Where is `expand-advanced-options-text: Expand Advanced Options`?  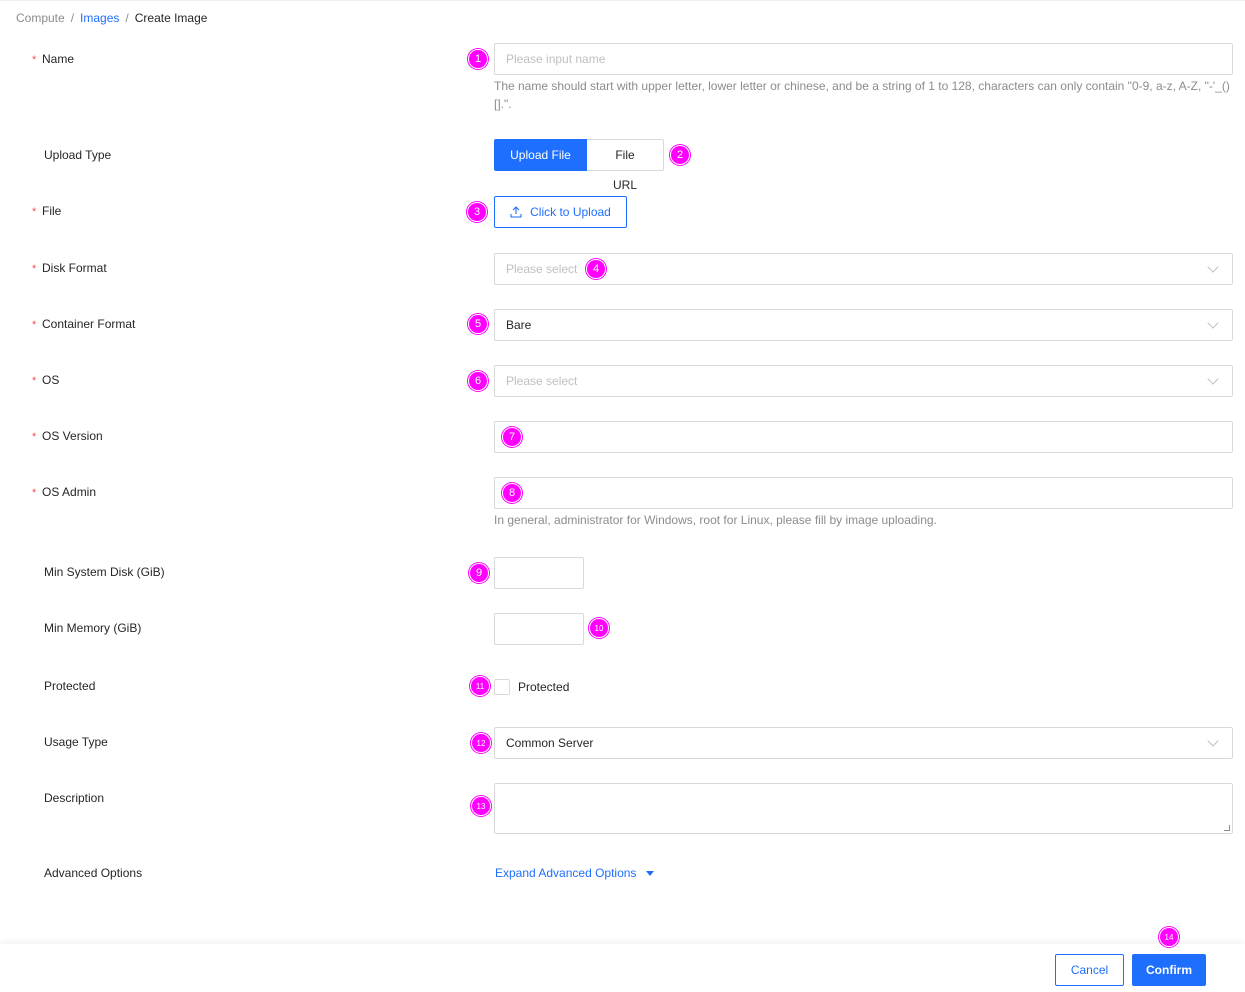 expand-advanced-options-text: Expand Advanced Options is located at coordinates (566, 873).